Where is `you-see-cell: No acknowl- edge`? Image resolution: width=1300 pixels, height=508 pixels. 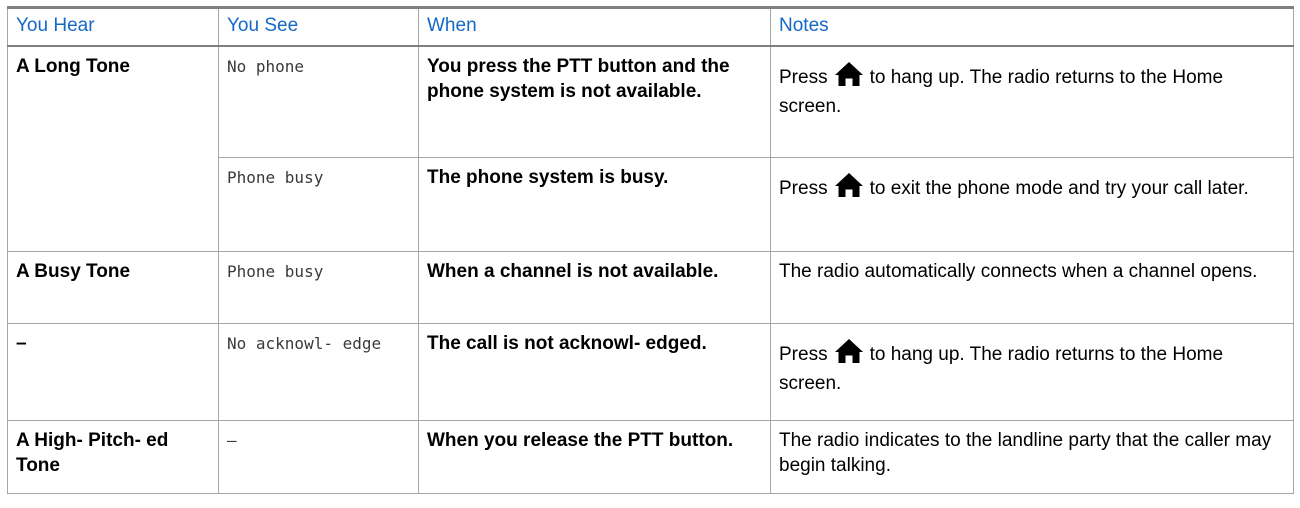
you-see-cell: No acknowl- edge is located at coordinates (318, 372).